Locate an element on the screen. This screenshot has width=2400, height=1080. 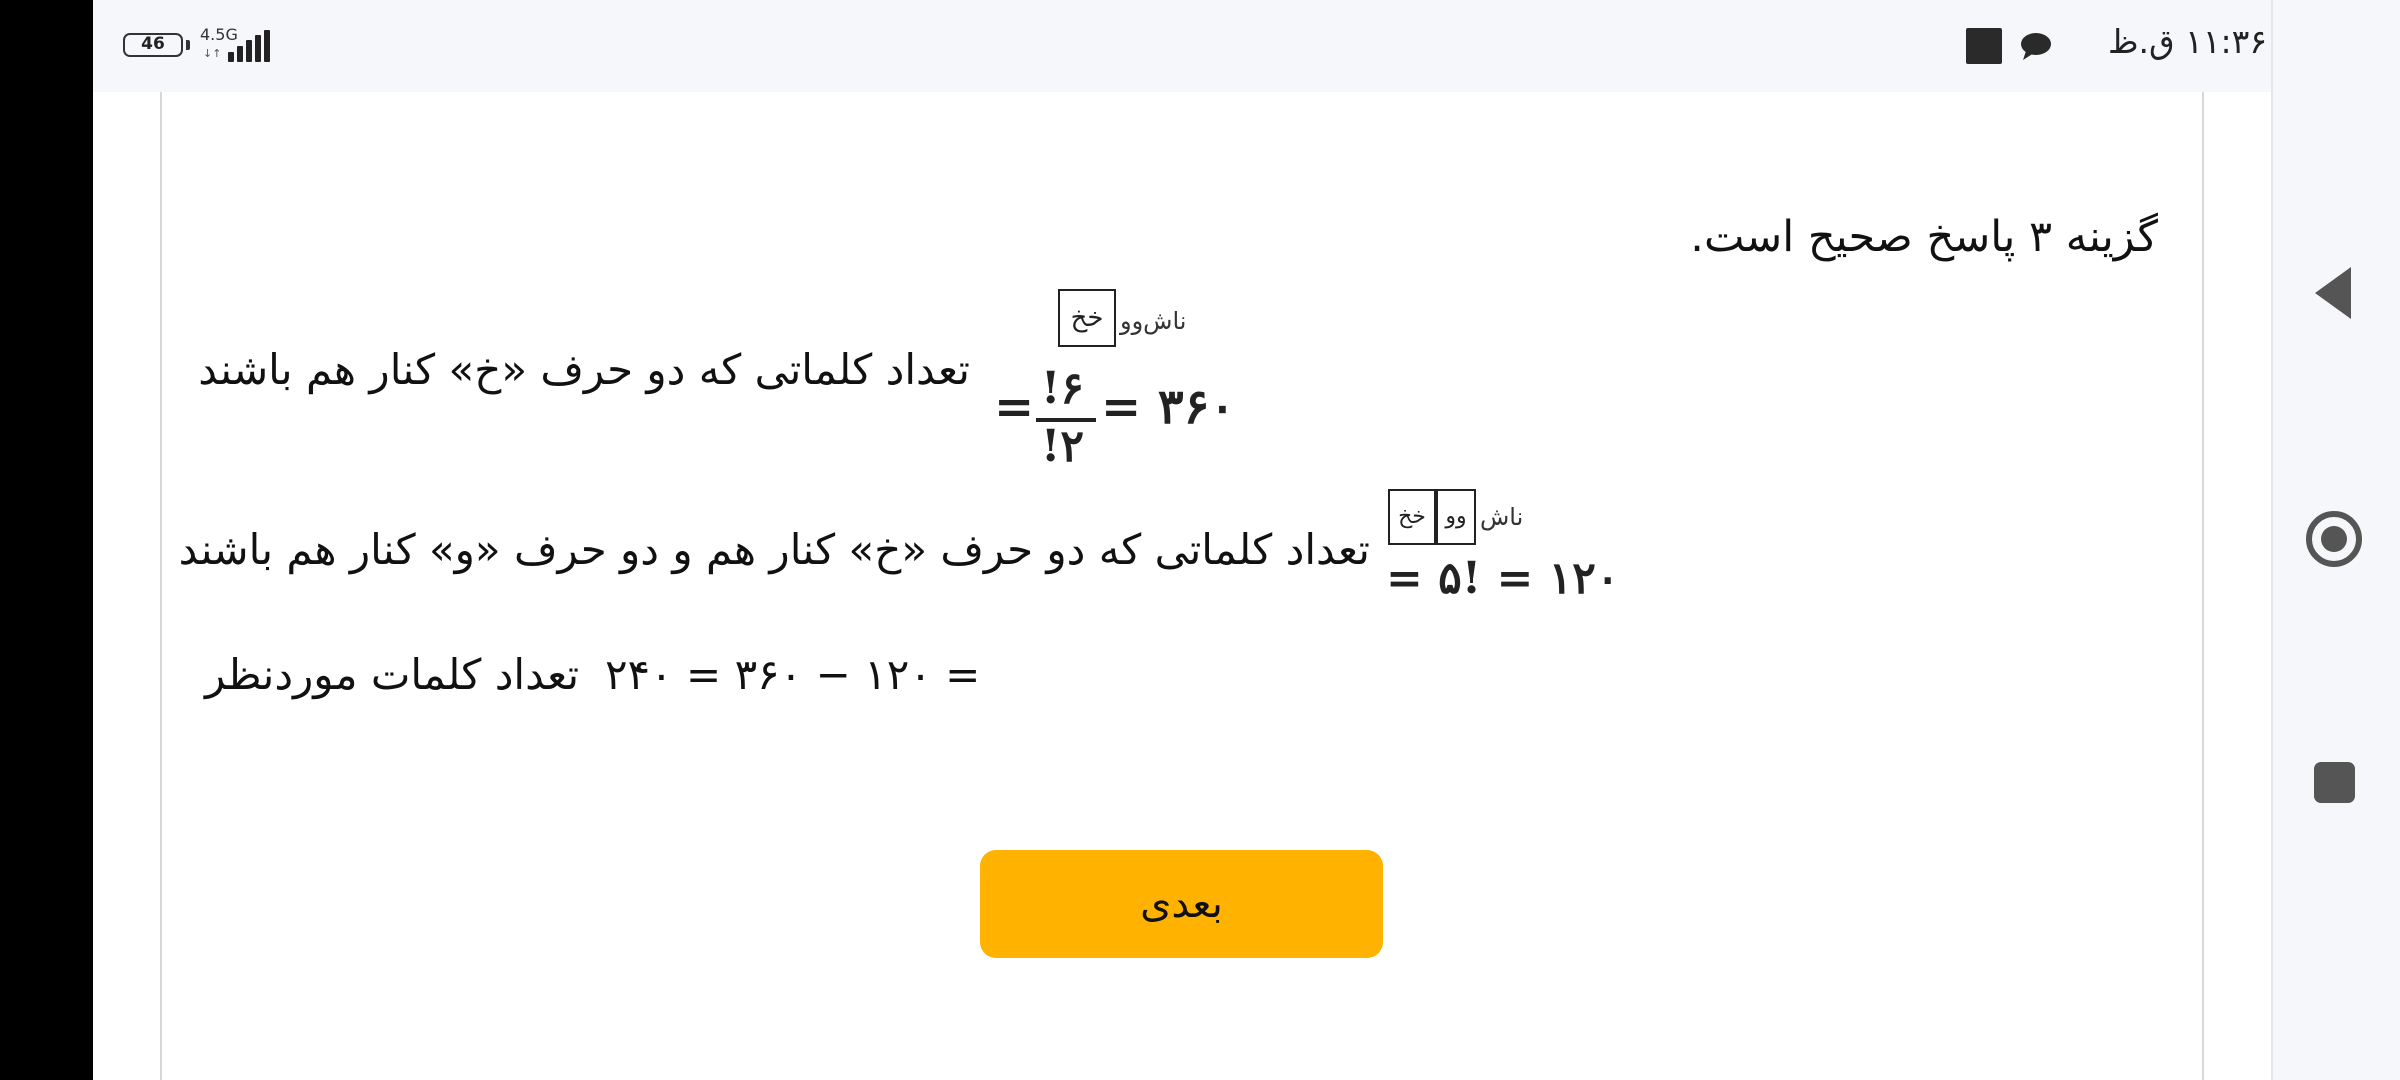
formula1-result: = ۳۶۰ is located at coordinates (1168, 407).